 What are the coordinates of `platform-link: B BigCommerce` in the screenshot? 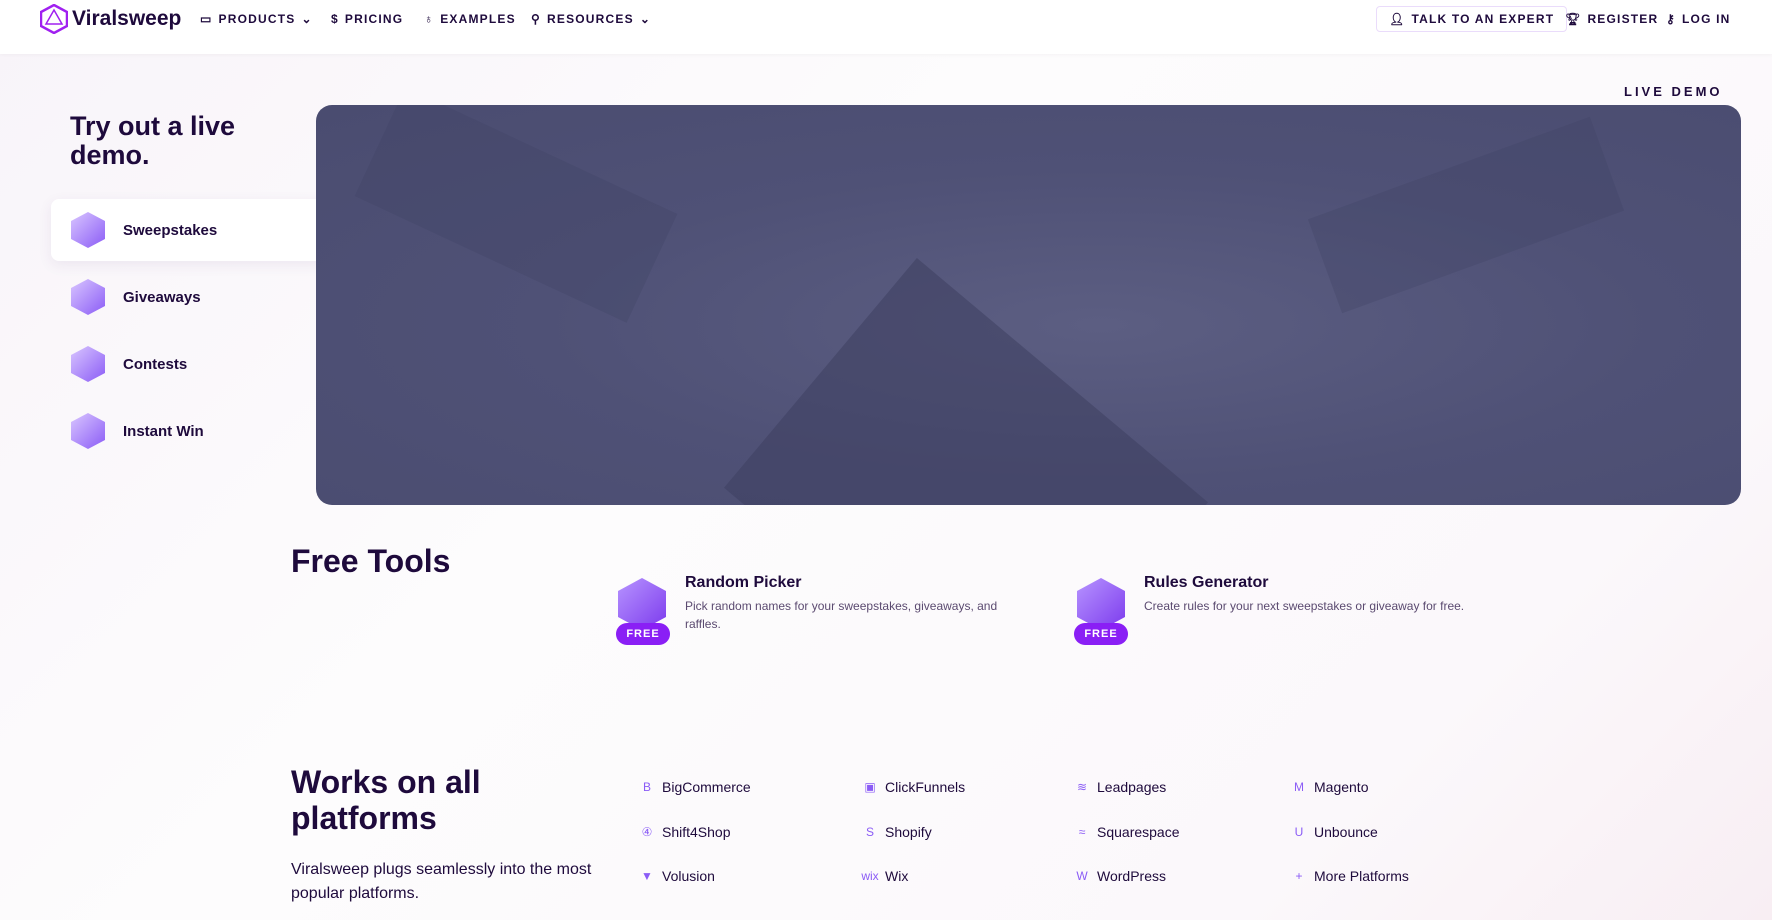 It's located at (695, 787).